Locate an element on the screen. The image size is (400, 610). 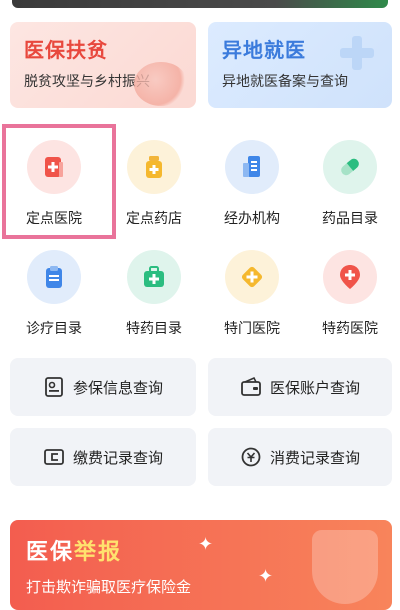
service-item-special-drug-hospital: 特药医院 is located at coordinates (350, 294).